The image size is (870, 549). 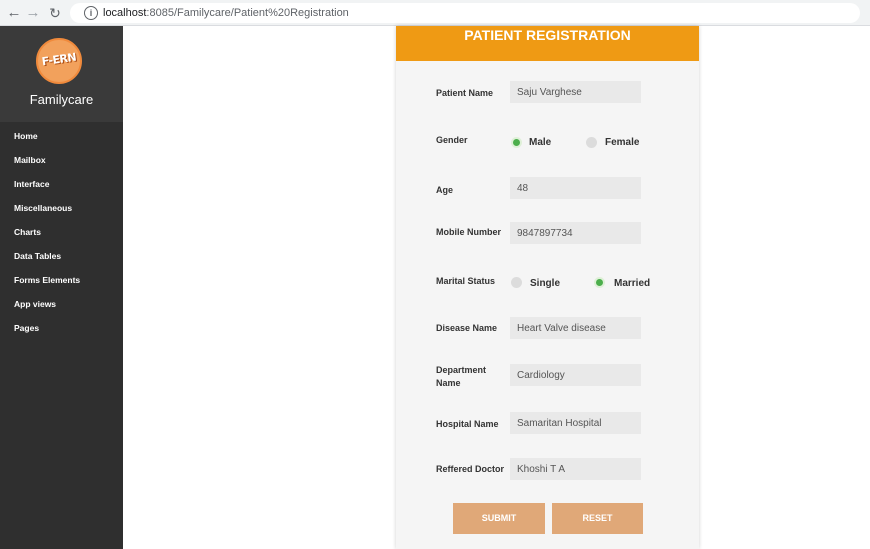 What do you see at coordinates (452, 140) in the screenshot?
I see `gender-label: Gender` at bounding box center [452, 140].